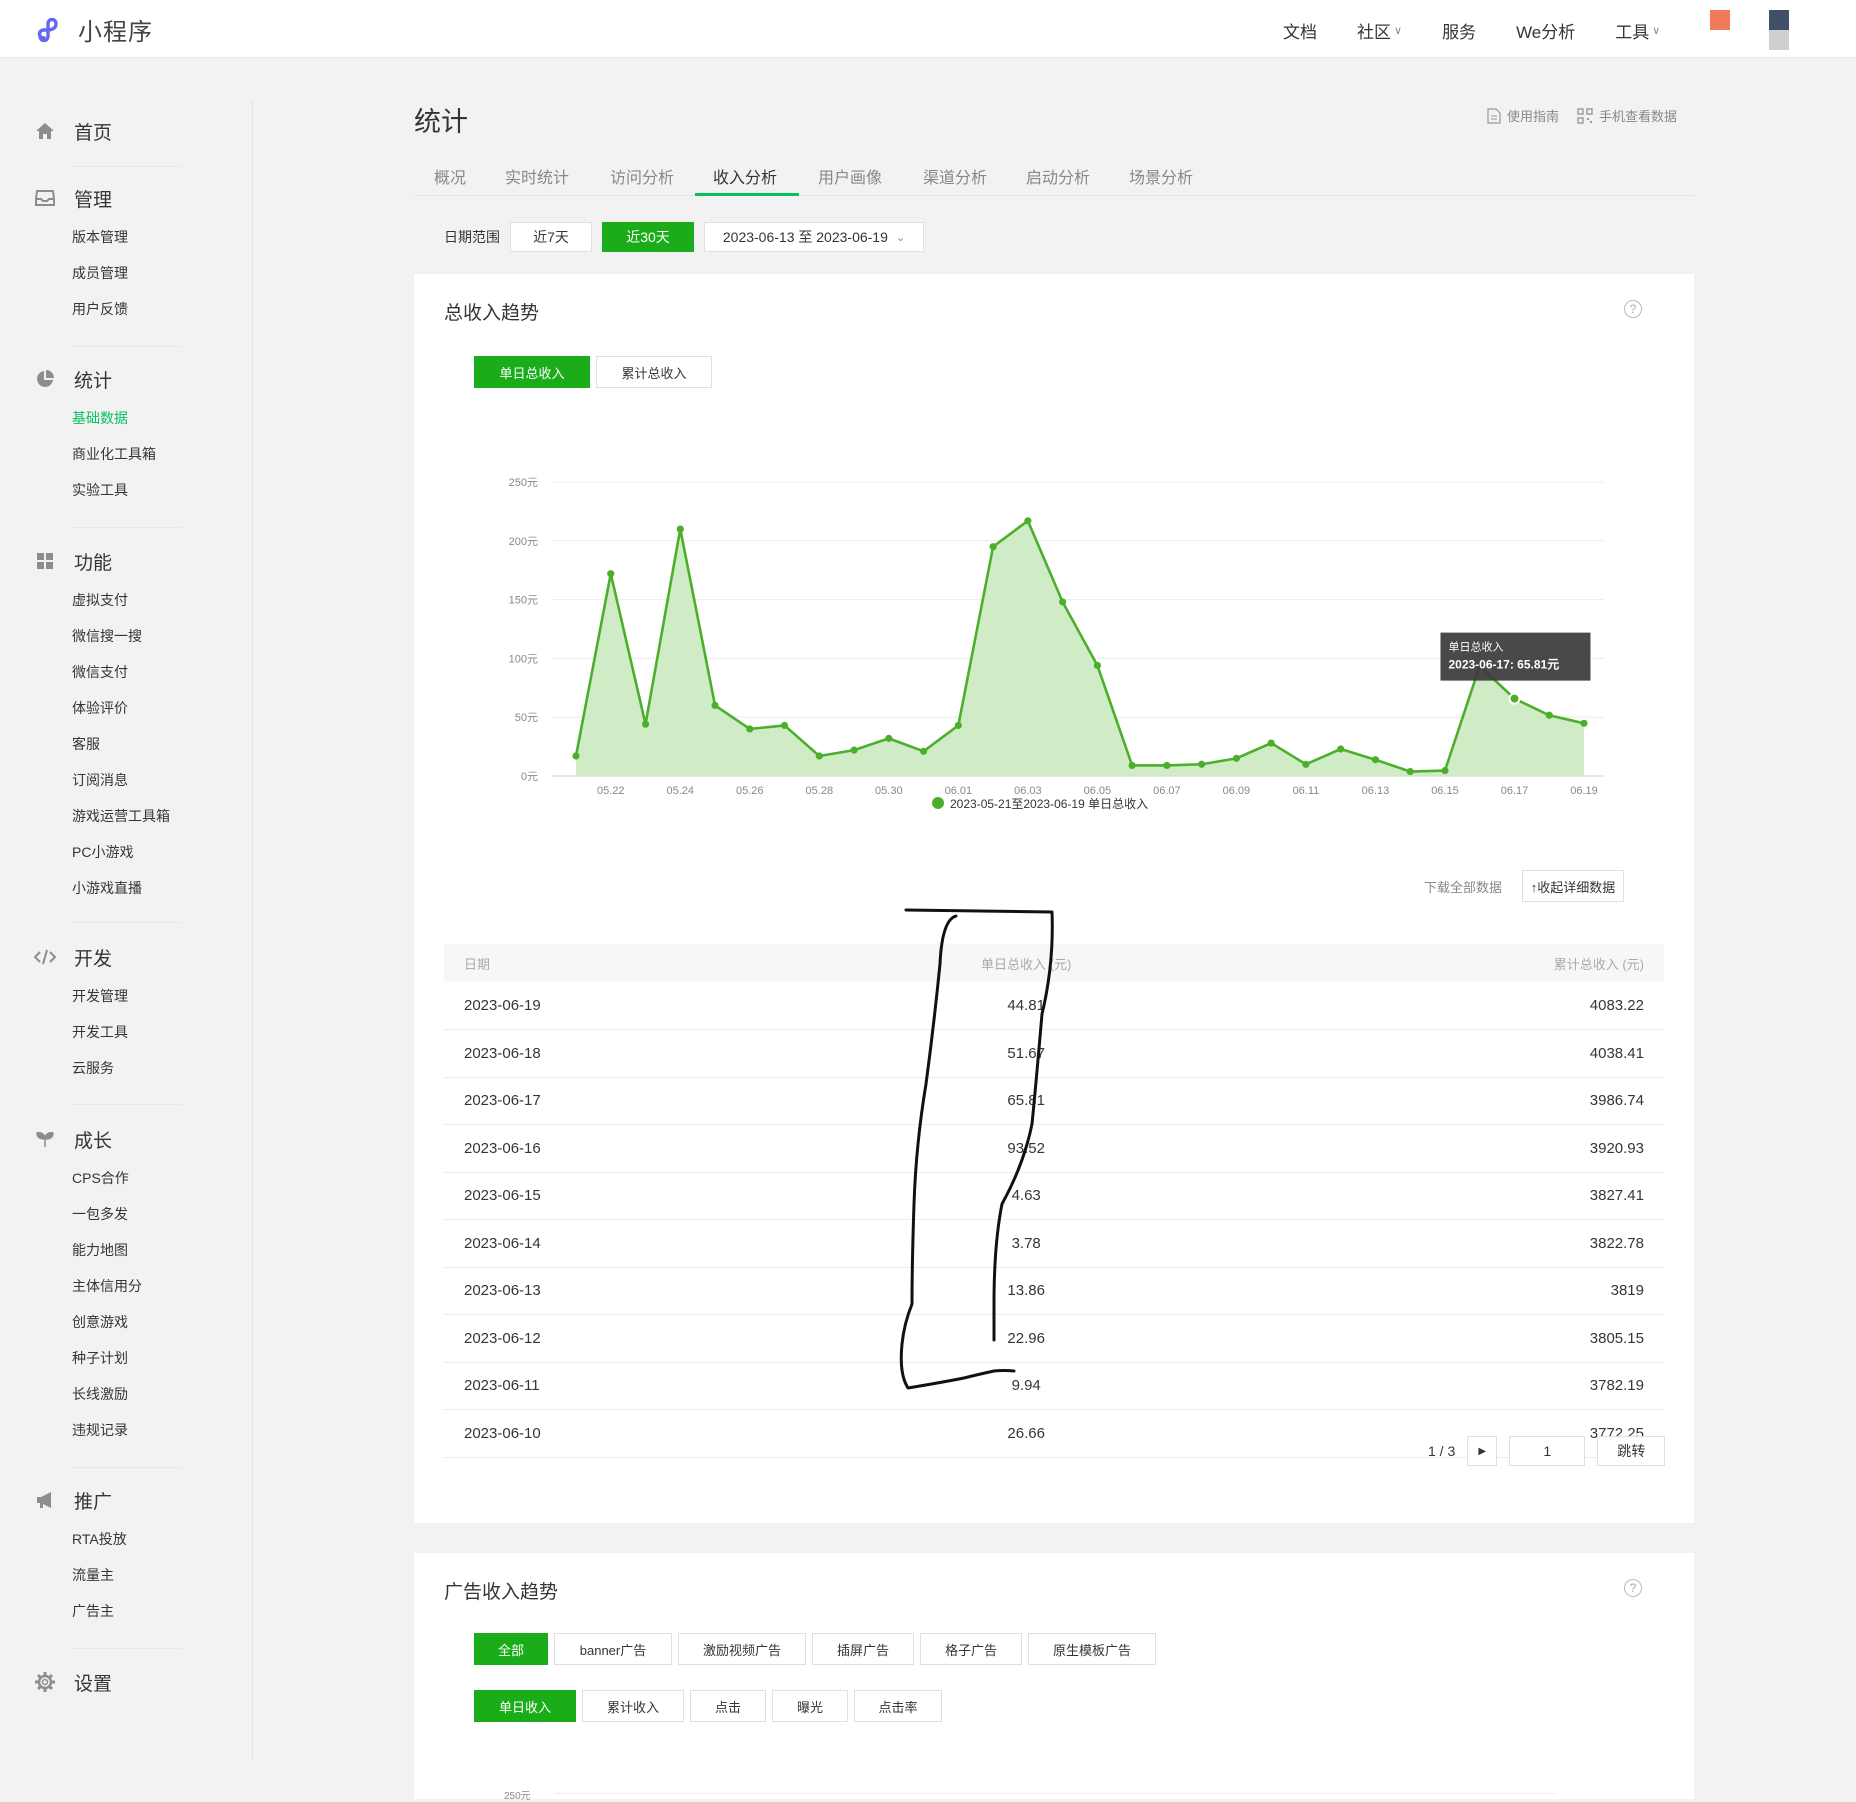 Image resolution: width=1856 pixels, height=1802 pixels. What do you see at coordinates (728, 1706) in the screenshot?
I see `ad-metric-button: 点击` at bounding box center [728, 1706].